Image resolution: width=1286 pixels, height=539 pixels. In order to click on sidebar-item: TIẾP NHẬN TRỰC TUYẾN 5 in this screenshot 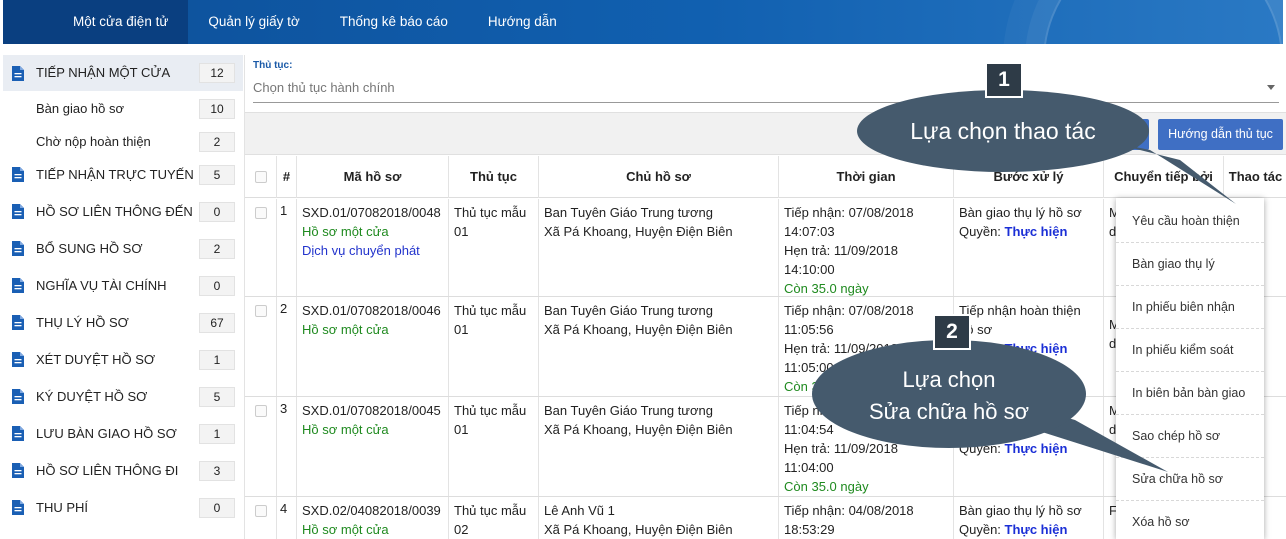, I will do `click(123, 174)`.